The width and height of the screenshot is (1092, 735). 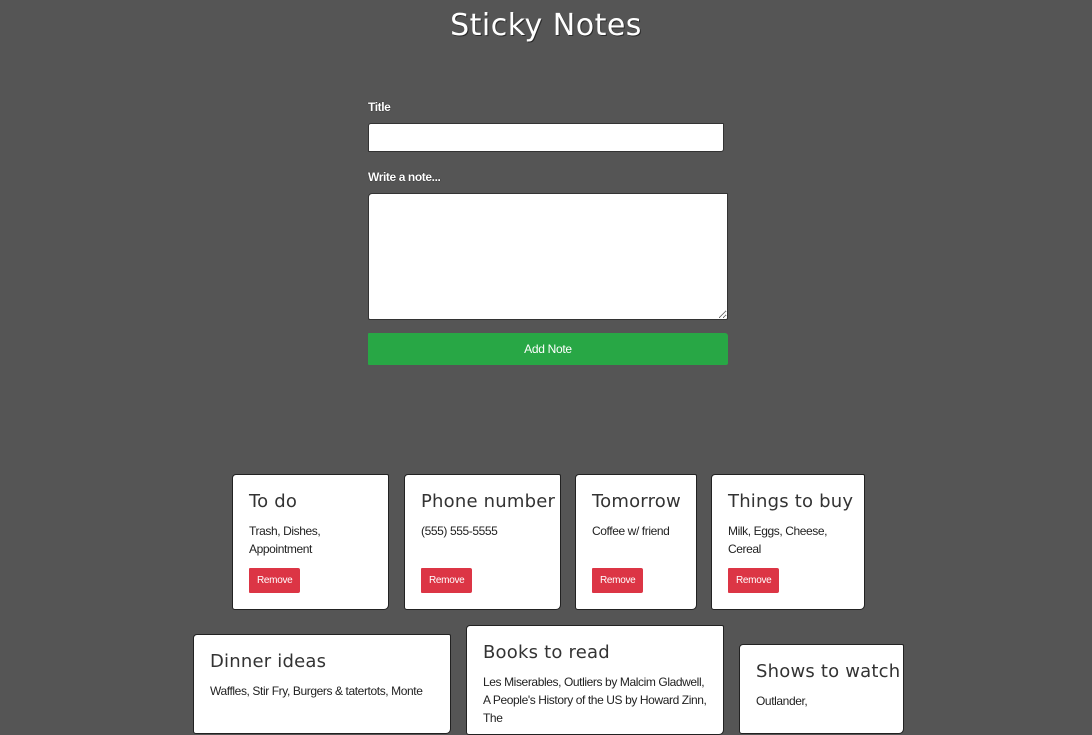 What do you see at coordinates (546, 25) in the screenshot?
I see `page-title: Sticky Notes` at bounding box center [546, 25].